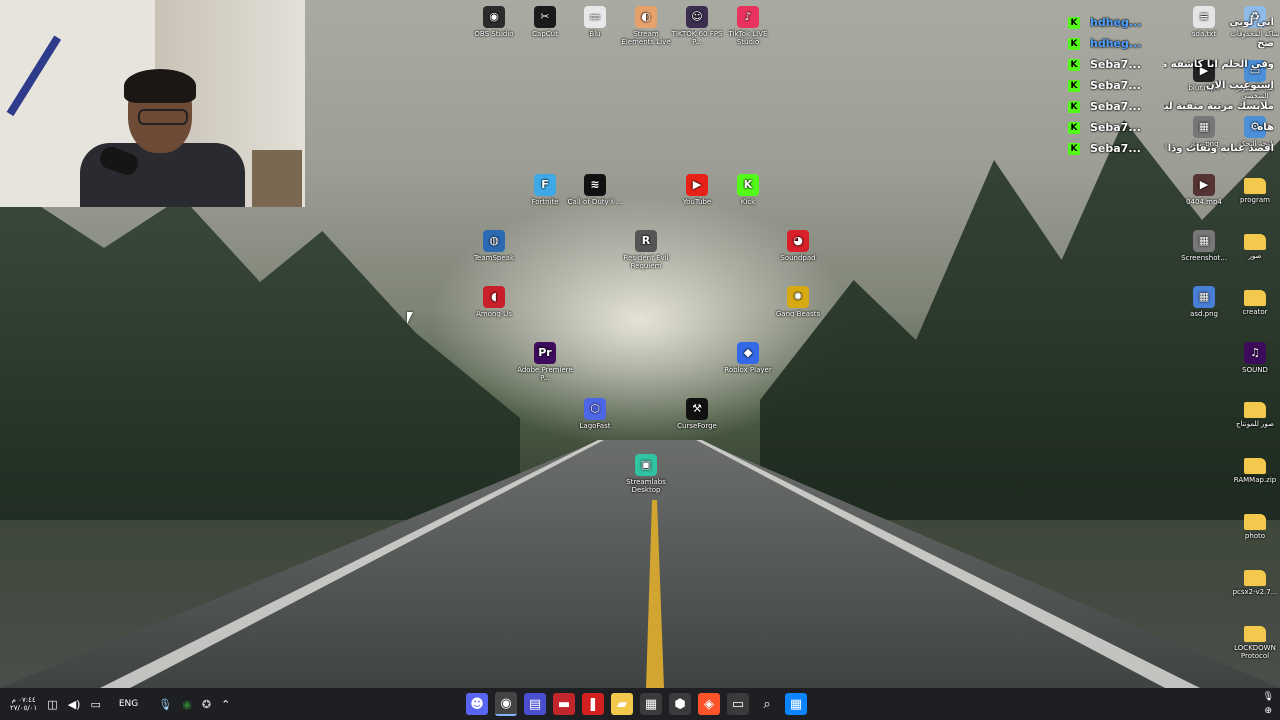 The image size is (1280, 720). I want to click on desktop-icon: صور, so click(1253, 245).